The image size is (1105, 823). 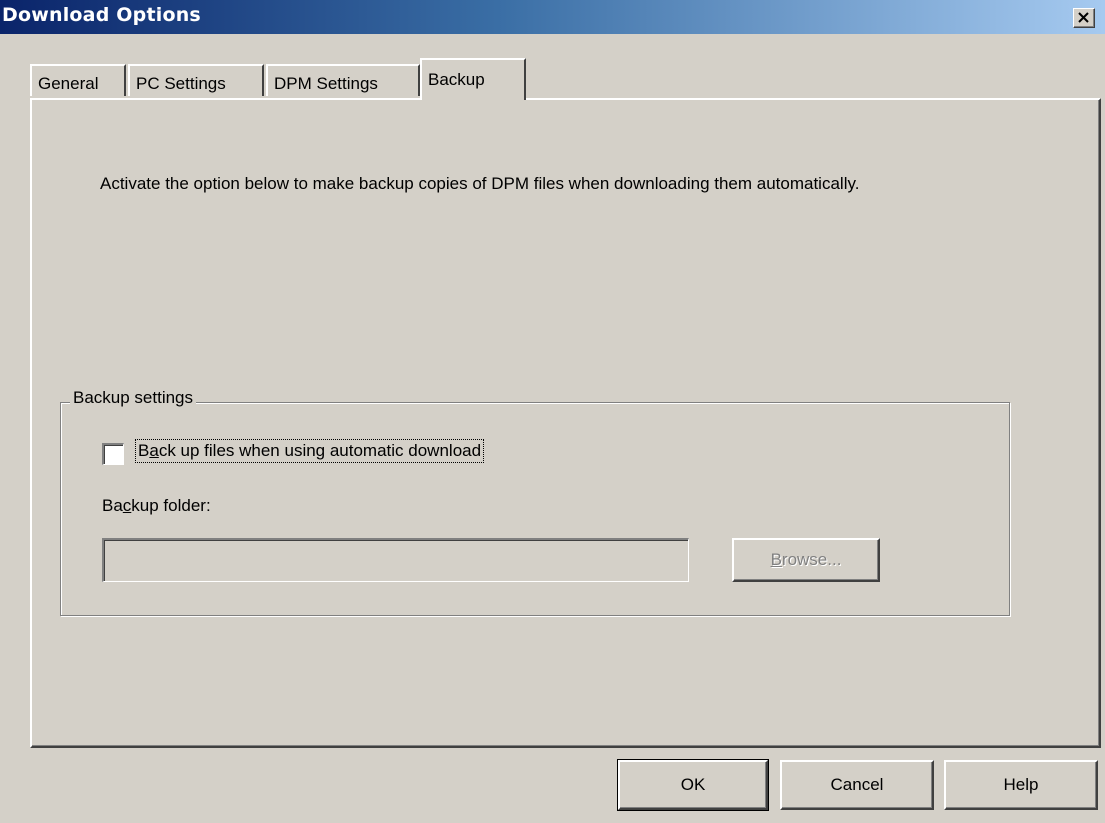 I want to click on backup-files-checkbox, so click(x=113, y=454).